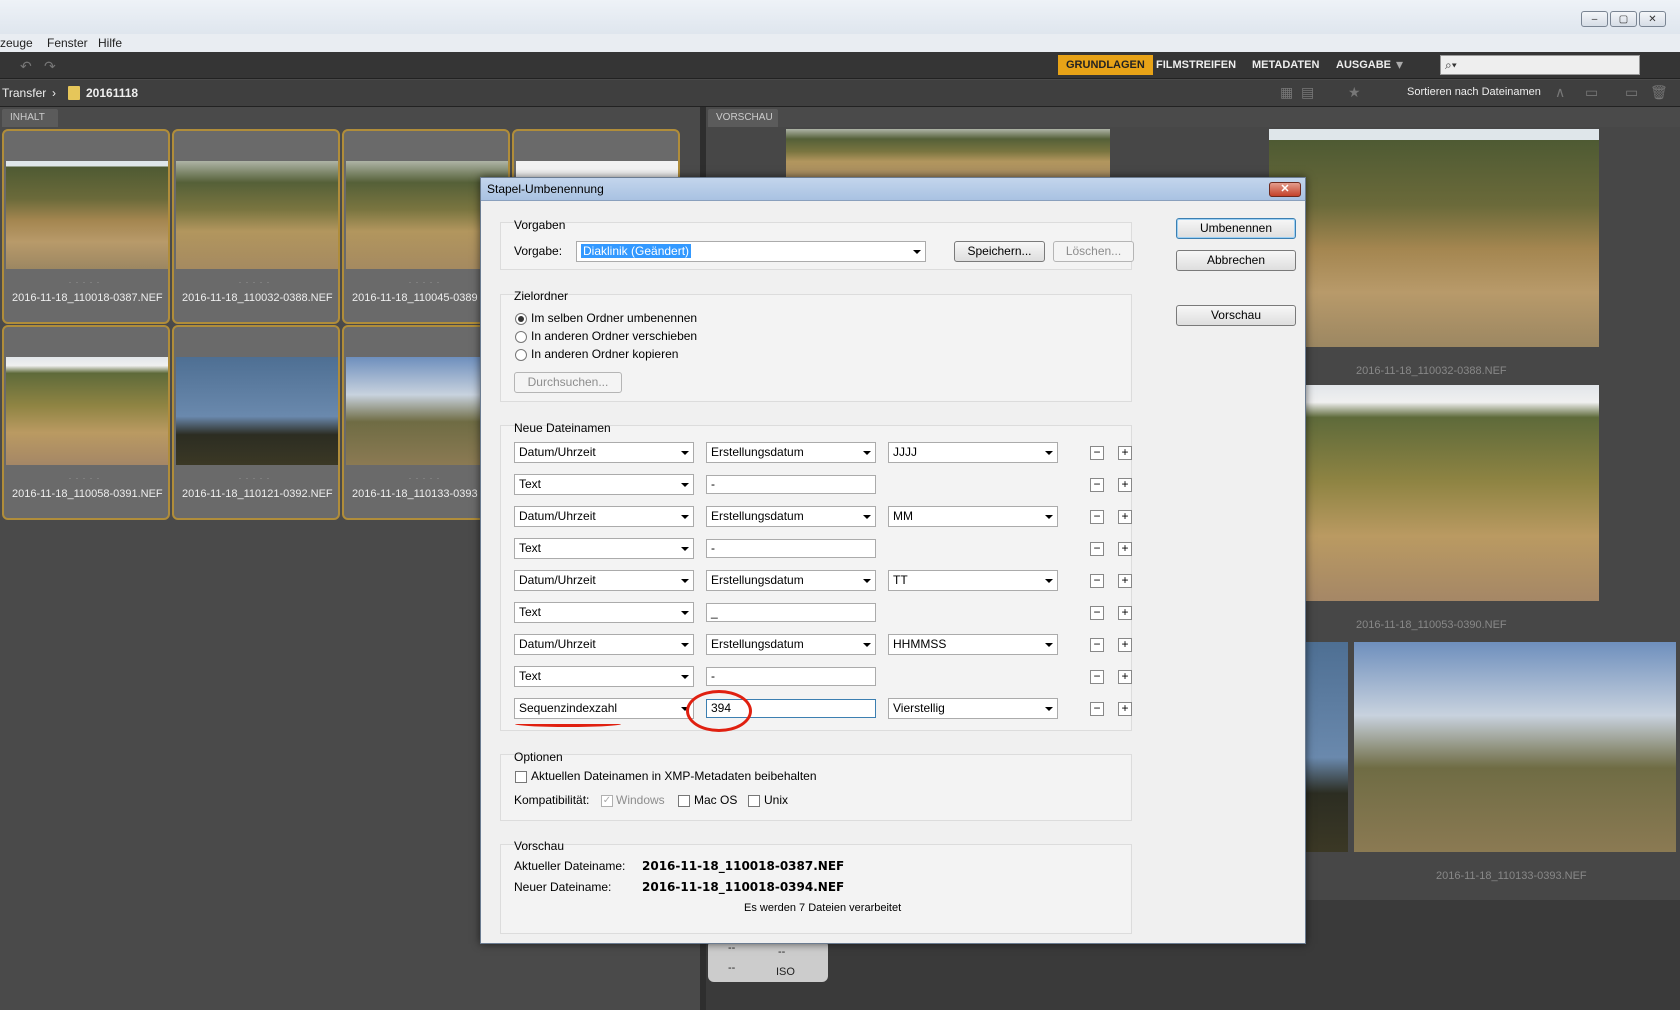 Image resolution: width=1680 pixels, height=1010 pixels. What do you see at coordinates (973, 580) in the screenshot?
I see `row-format-select: TT` at bounding box center [973, 580].